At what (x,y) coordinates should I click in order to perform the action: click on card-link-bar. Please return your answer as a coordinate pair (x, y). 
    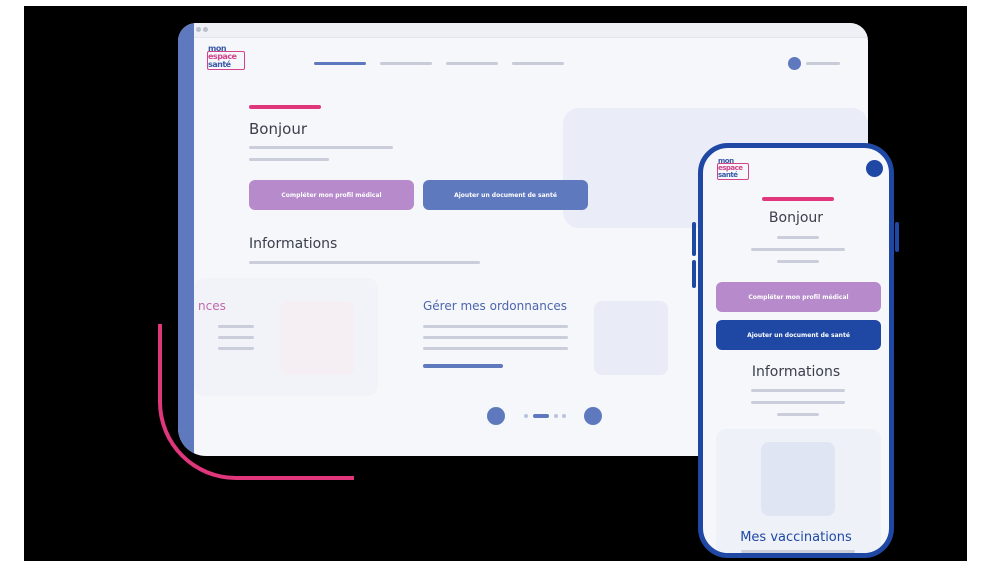
    Looking at the image, I should click on (463, 366).